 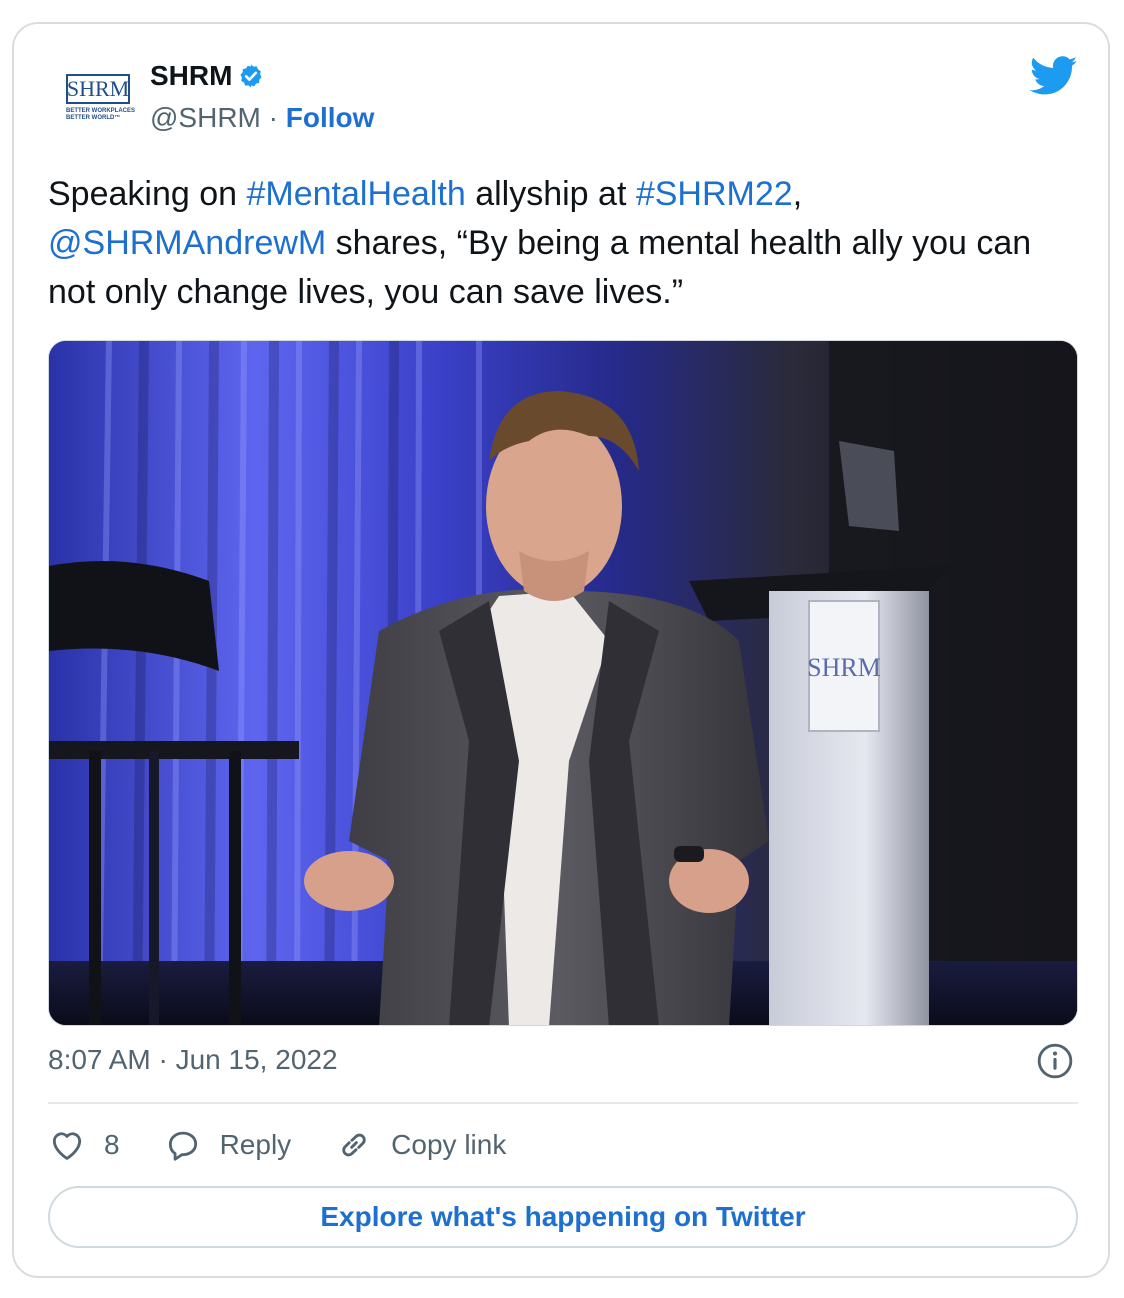 What do you see at coordinates (98, 89) in the screenshot?
I see `shrm-logo: SHRM` at bounding box center [98, 89].